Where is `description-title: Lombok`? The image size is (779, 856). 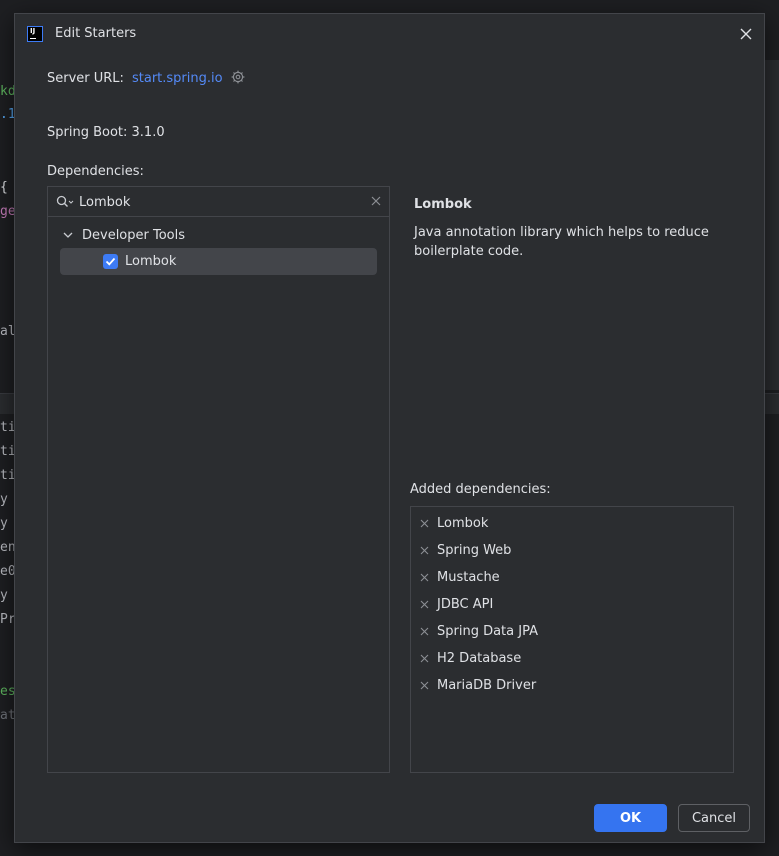
description-title: Lombok is located at coordinates (443, 204).